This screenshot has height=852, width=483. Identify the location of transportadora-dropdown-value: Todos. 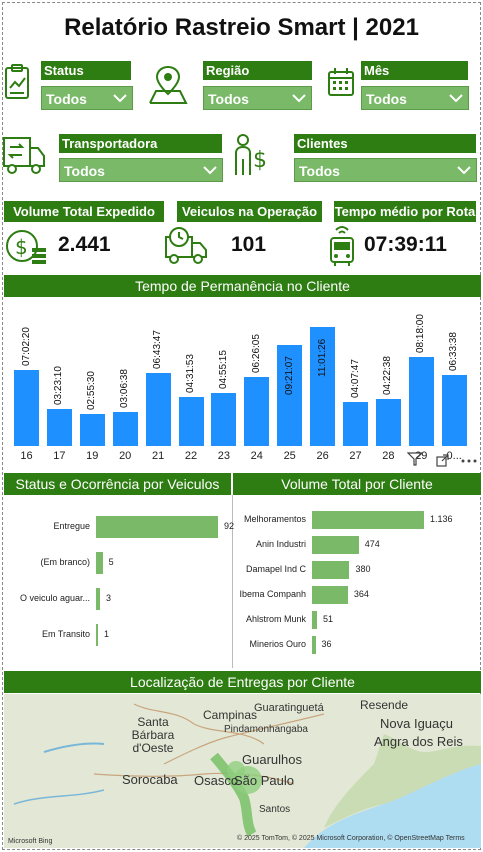
(84, 171).